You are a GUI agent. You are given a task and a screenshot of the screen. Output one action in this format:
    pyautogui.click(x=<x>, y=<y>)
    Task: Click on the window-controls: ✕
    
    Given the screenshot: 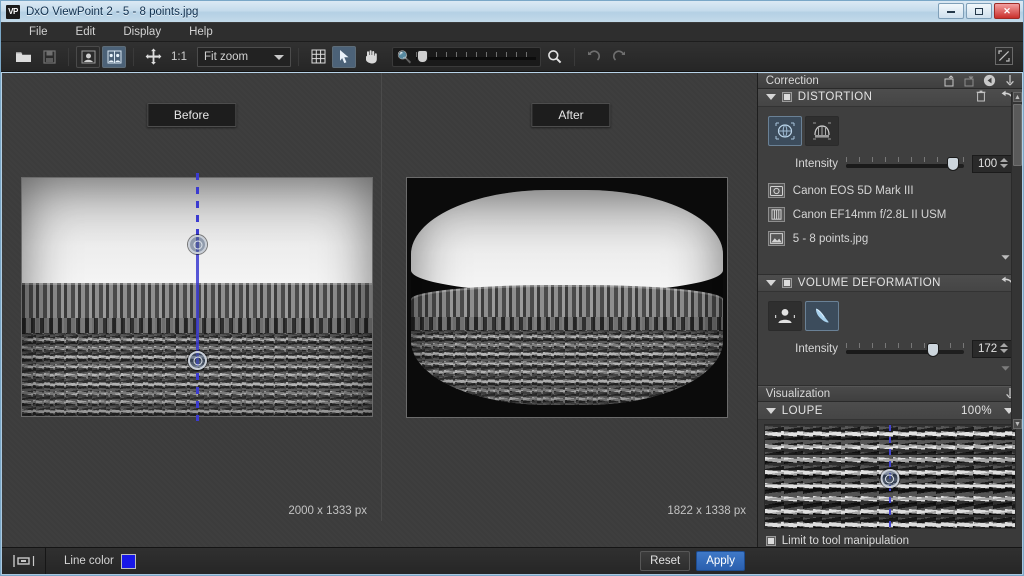 What is the action you would take?
    pyautogui.click(x=979, y=11)
    